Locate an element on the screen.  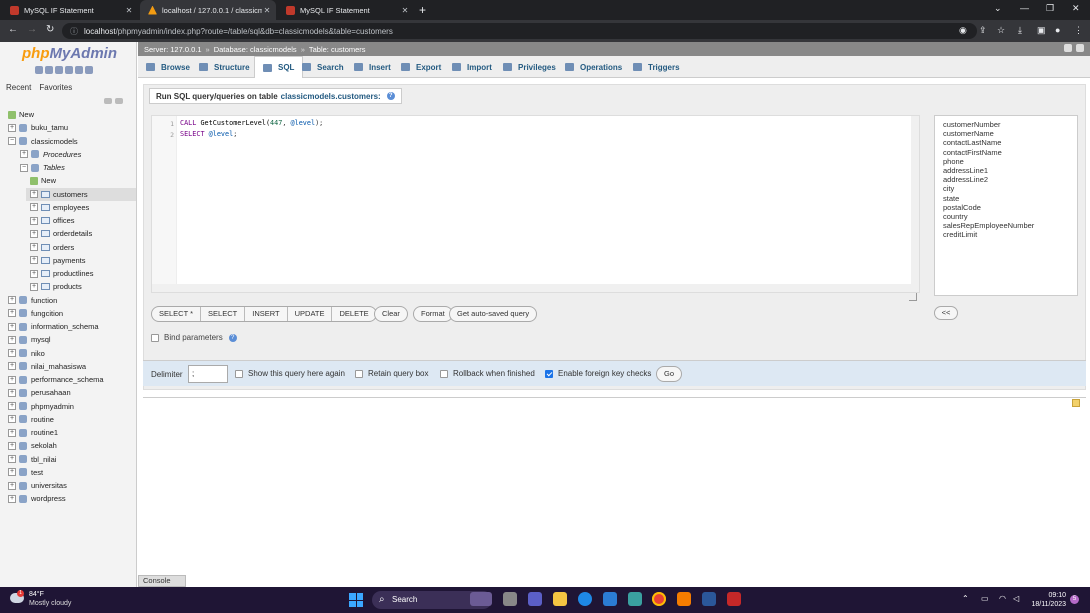
collapse-all-icon is located at coordinates (108, 101).